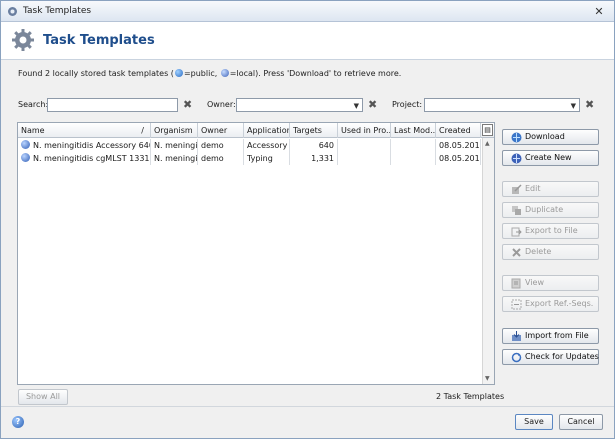  Describe the element at coordinates (43, 397) in the screenshot. I see `show-all-button: Show All` at that location.